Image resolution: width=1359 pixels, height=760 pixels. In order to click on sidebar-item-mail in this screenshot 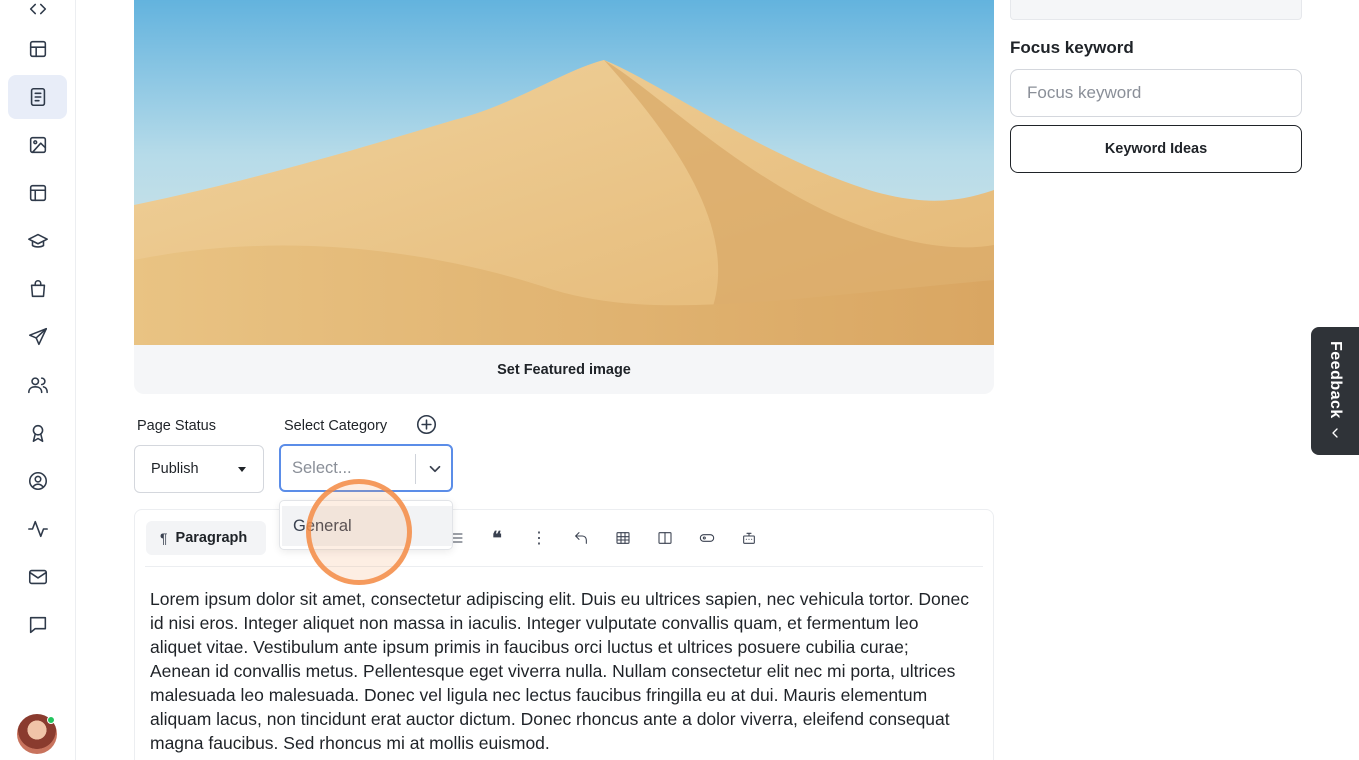, I will do `click(37, 577)`.